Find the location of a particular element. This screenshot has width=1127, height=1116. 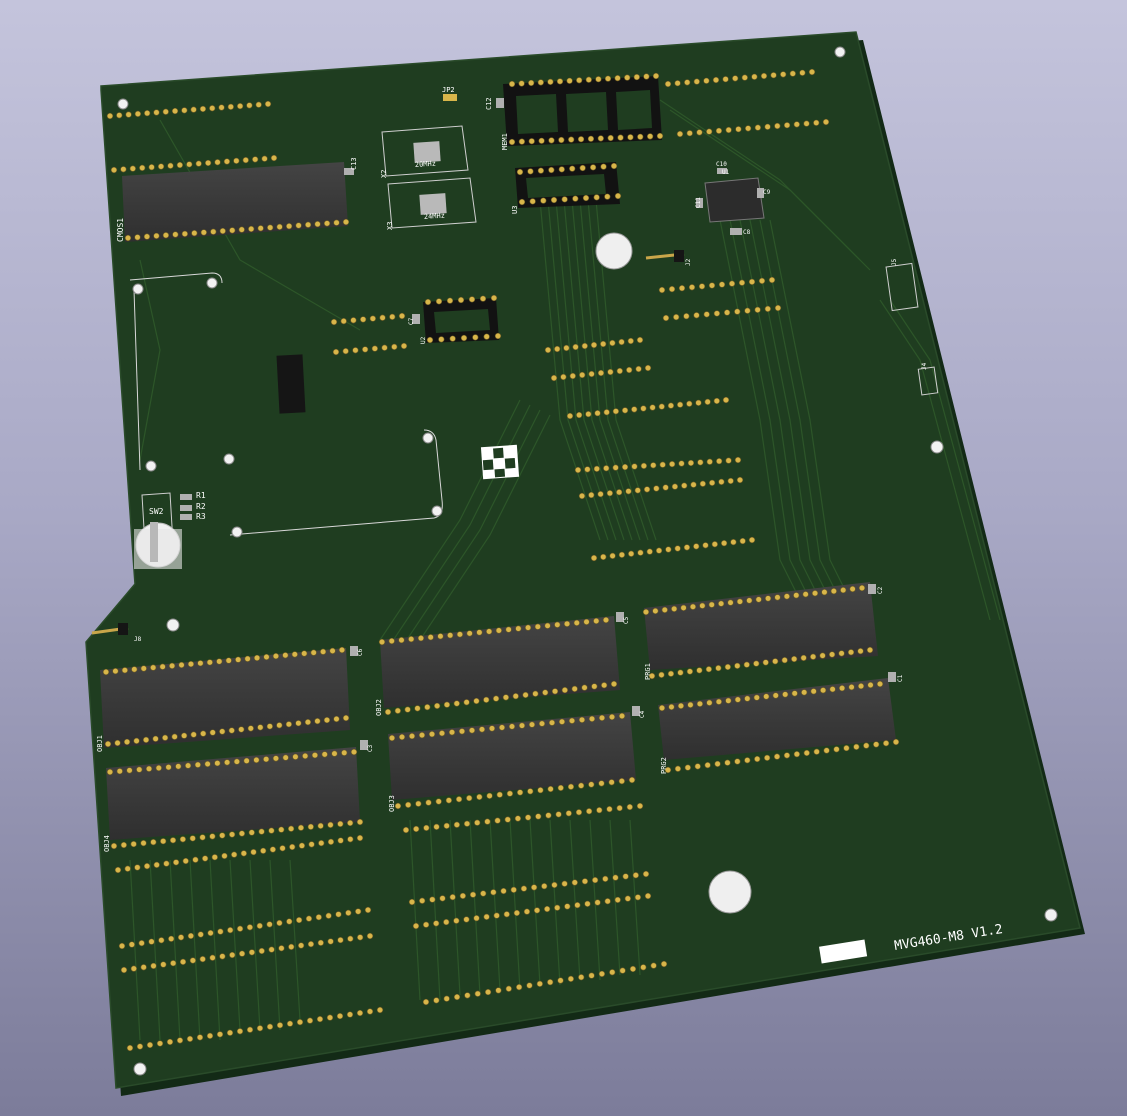

label-c6: C6 is located at coordinates (360, 652).